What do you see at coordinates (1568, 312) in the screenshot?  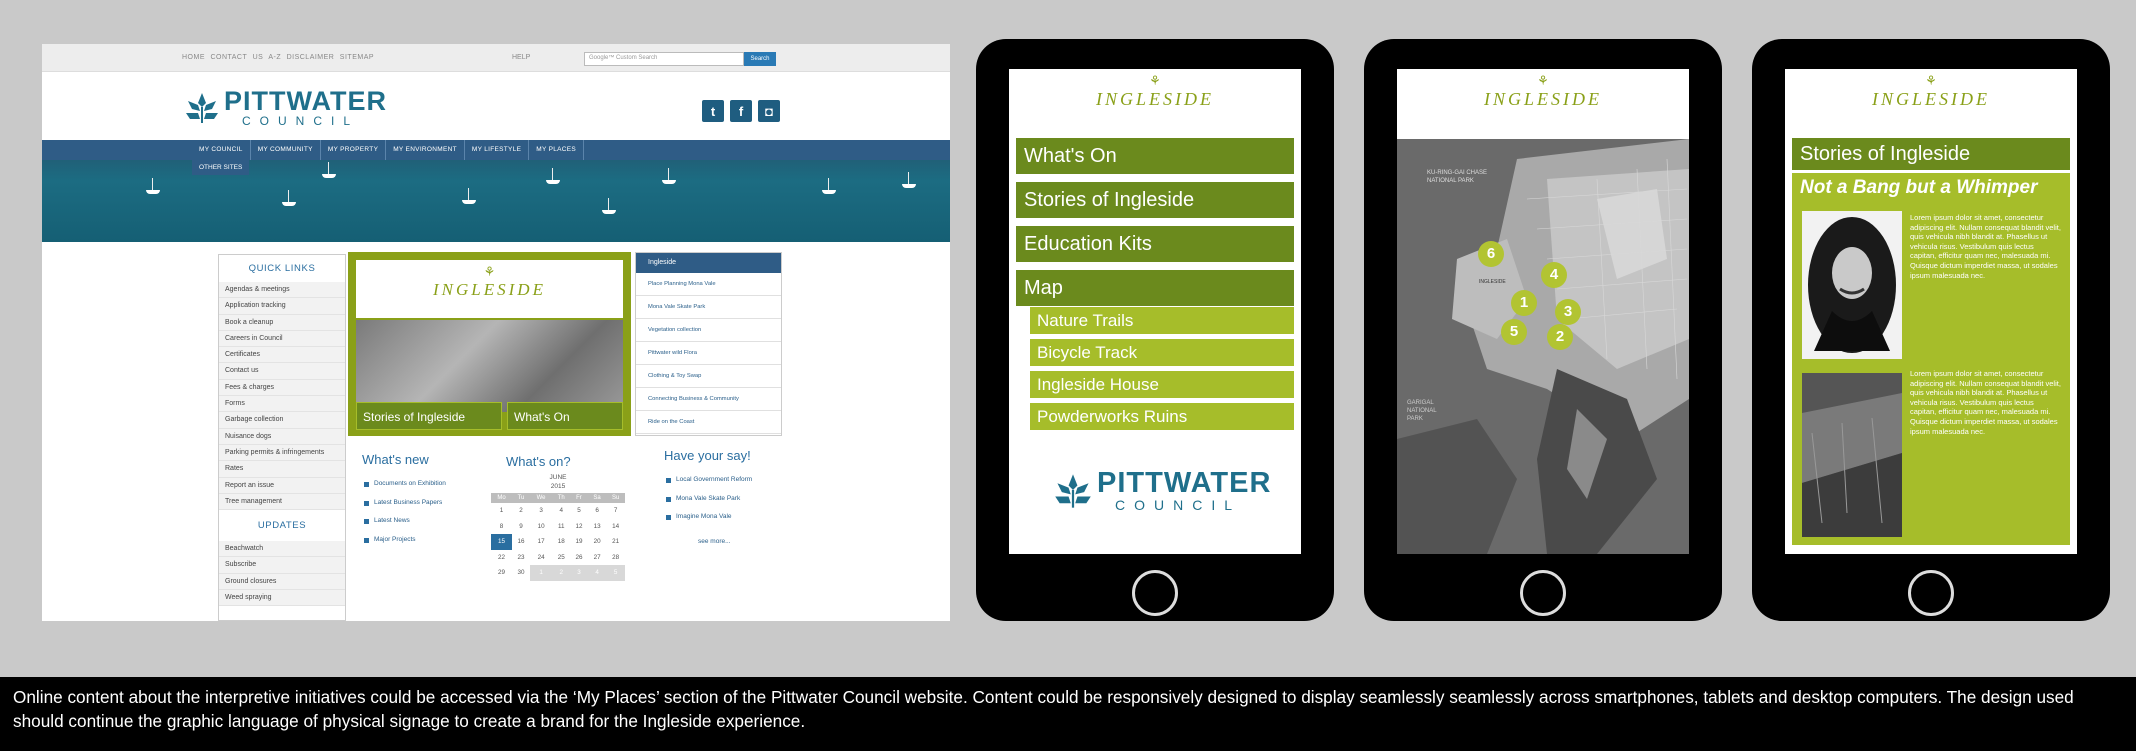 I see `map-pin: 3` at bounding box center [1568, 312].